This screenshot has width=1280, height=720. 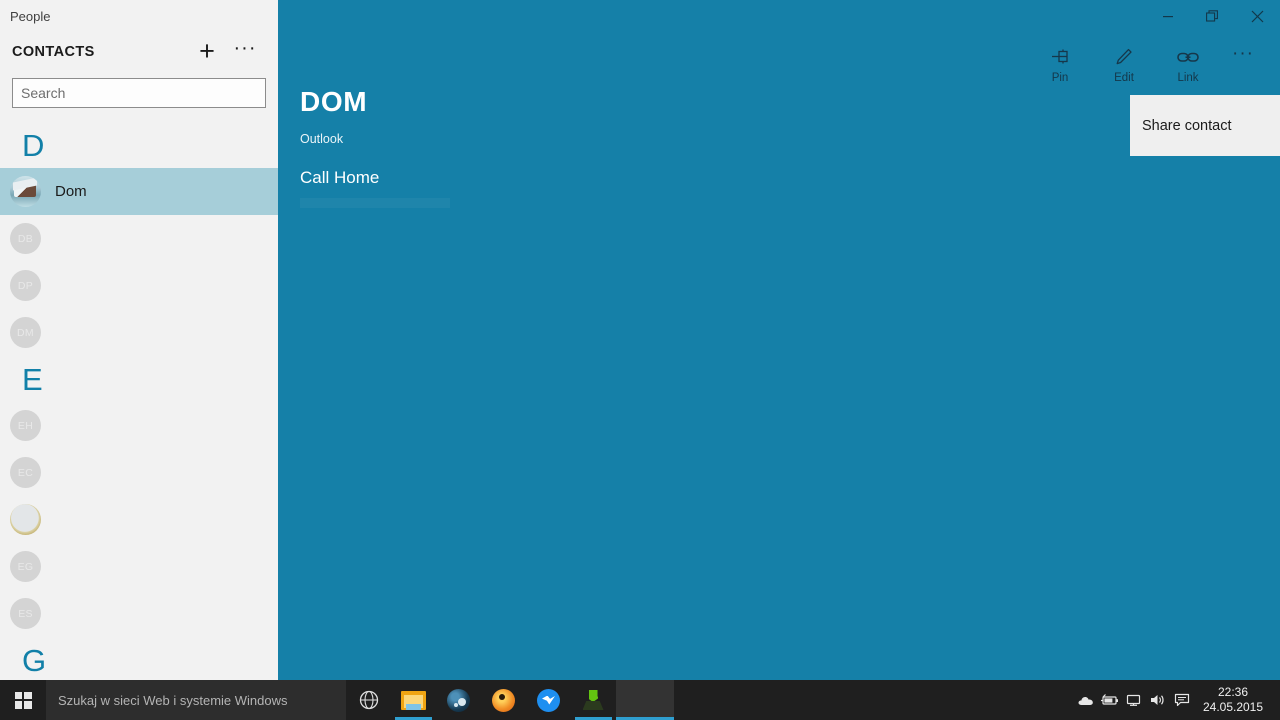 I want to click on close-button, so click(x=1257, y=16).